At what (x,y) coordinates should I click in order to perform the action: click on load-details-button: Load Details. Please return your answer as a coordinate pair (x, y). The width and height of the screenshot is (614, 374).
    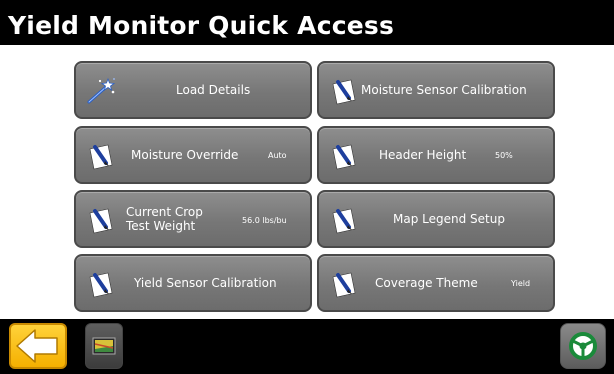
    Looking at the image, I should click on (193, 90).